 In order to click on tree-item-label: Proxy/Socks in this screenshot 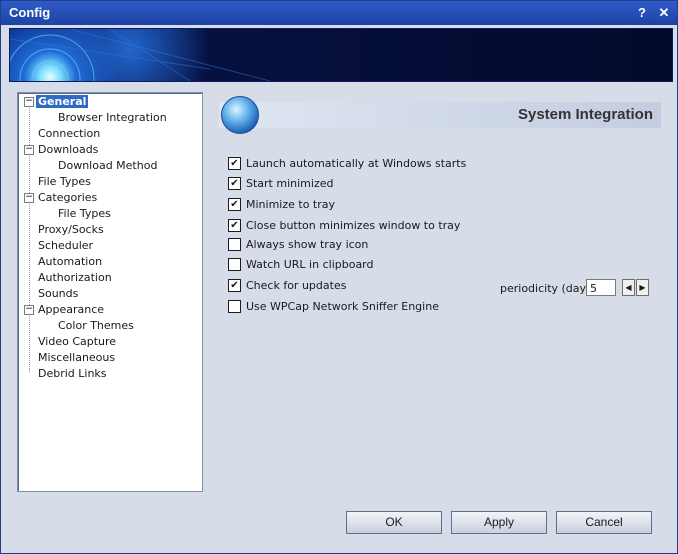, I will do `click(71, 229)`.